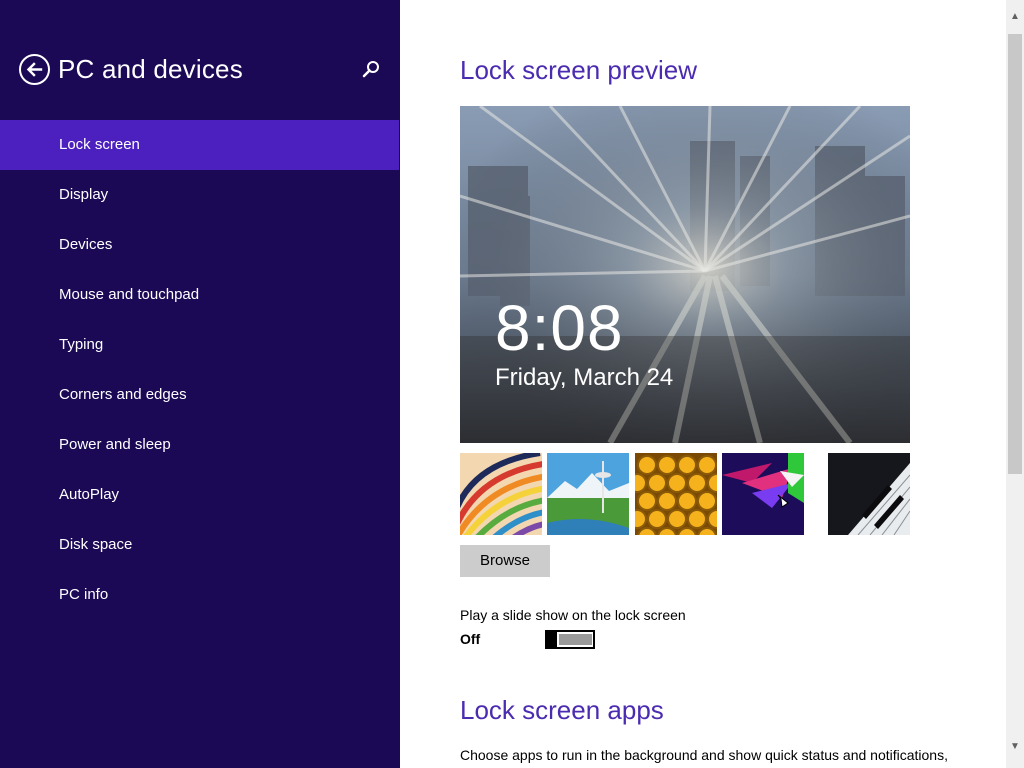  What do you see at coordinates (584, 377) in the screenshot?
I see `lock-date: Friday, March 24` at bounding box center [584, 377].